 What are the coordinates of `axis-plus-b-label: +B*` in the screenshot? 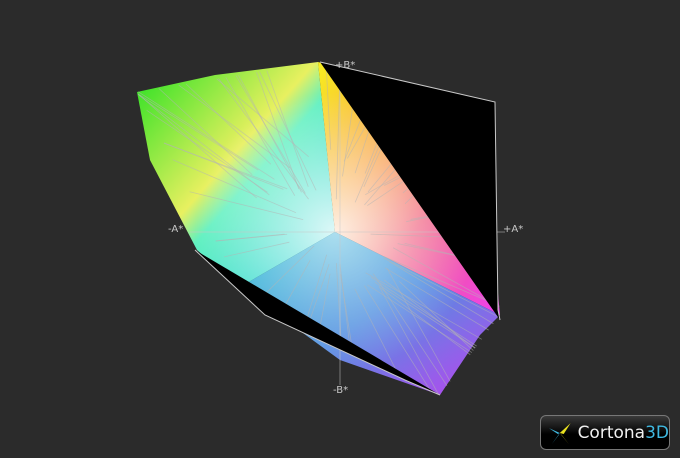 It's located at (345, 65).